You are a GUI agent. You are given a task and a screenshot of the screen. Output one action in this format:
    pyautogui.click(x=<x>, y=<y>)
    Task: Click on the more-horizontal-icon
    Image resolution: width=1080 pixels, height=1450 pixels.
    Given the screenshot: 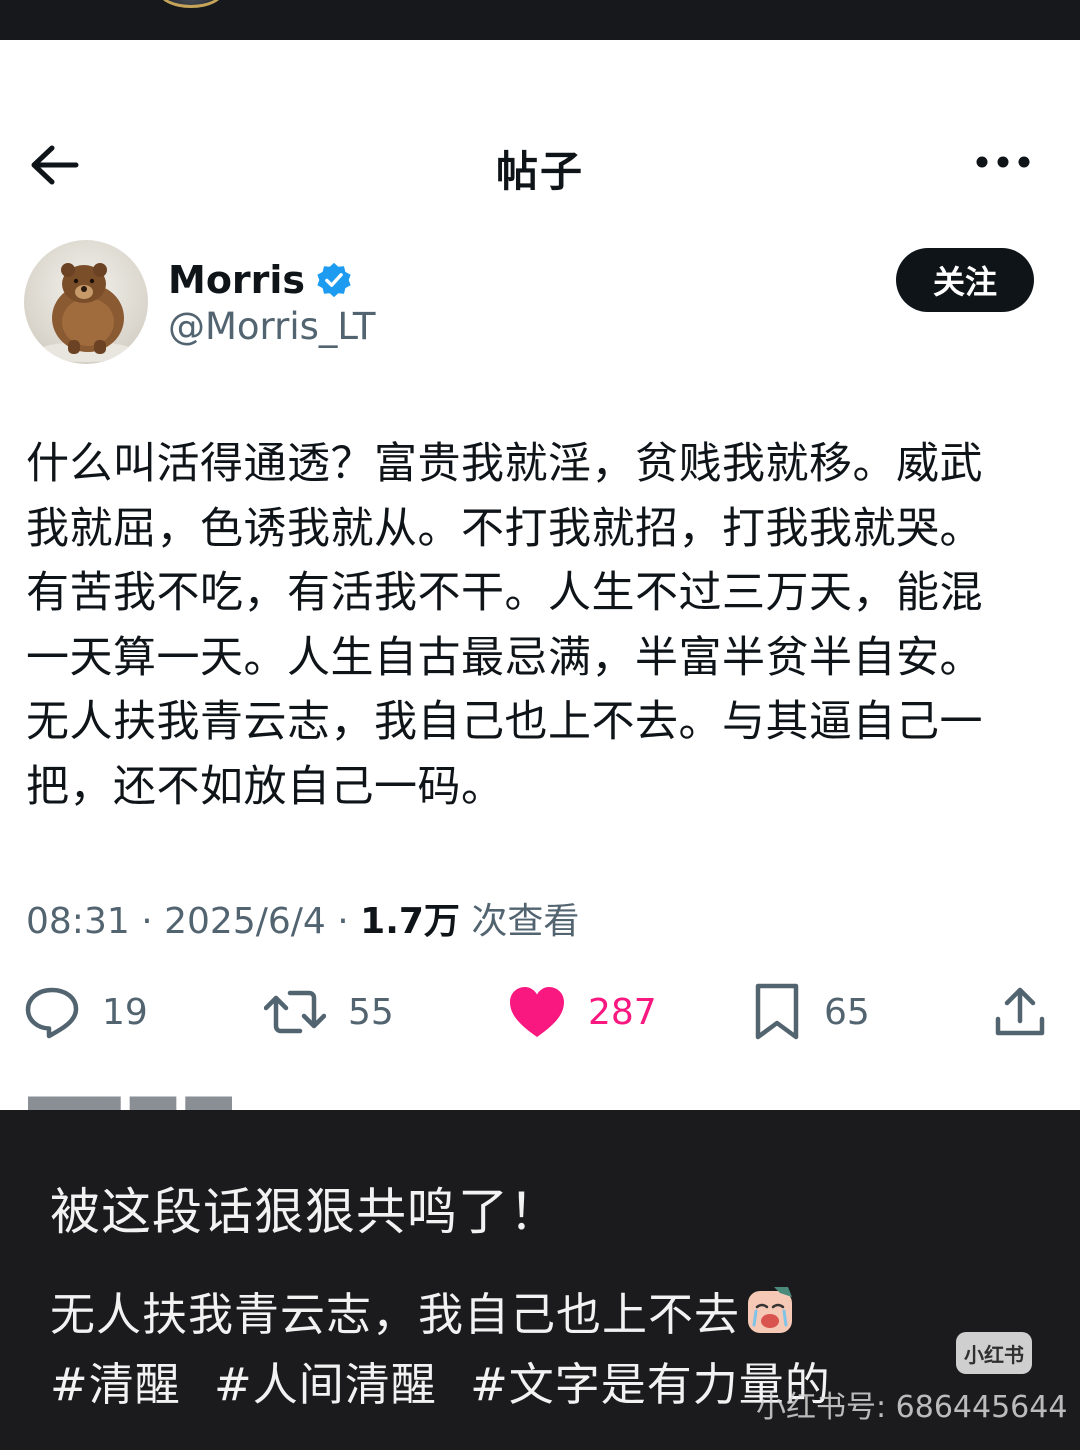 What is the action you would take?
    pyautogui.click(x=1003, y=162)
    